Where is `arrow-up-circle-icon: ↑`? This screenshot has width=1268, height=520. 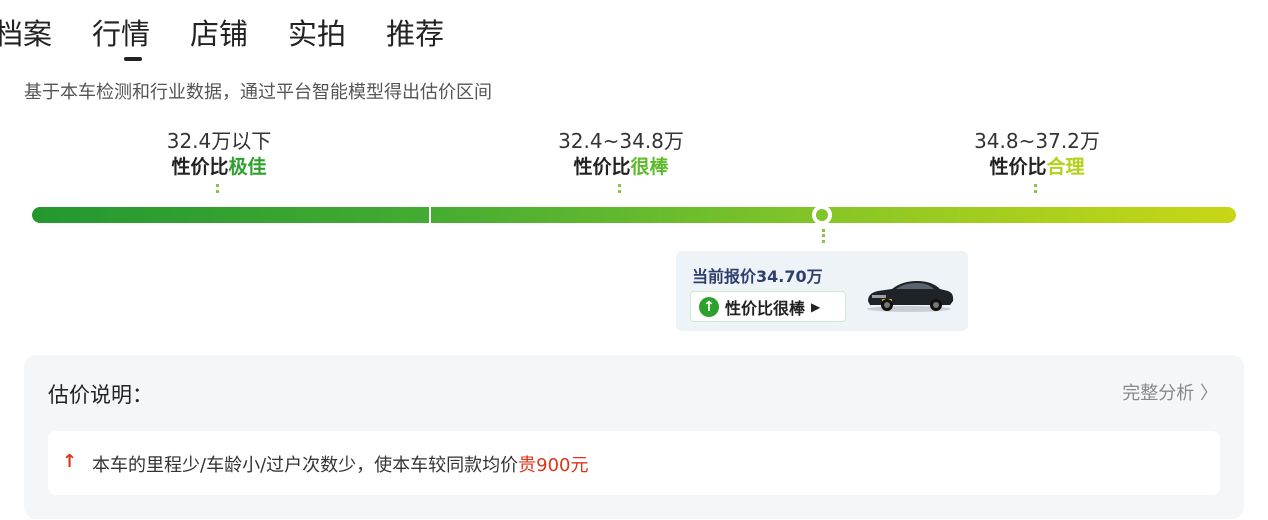 arrow-up-circle-icon: ↑ is located at coordinates (709, 306).